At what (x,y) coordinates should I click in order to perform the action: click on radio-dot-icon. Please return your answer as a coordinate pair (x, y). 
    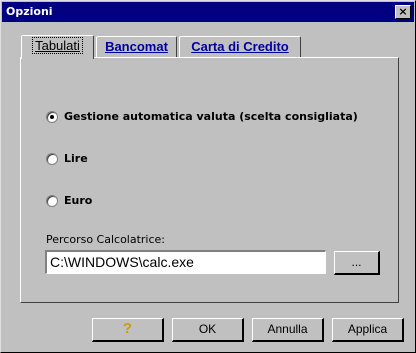
    Looking at the image, I should click on (52, 117).